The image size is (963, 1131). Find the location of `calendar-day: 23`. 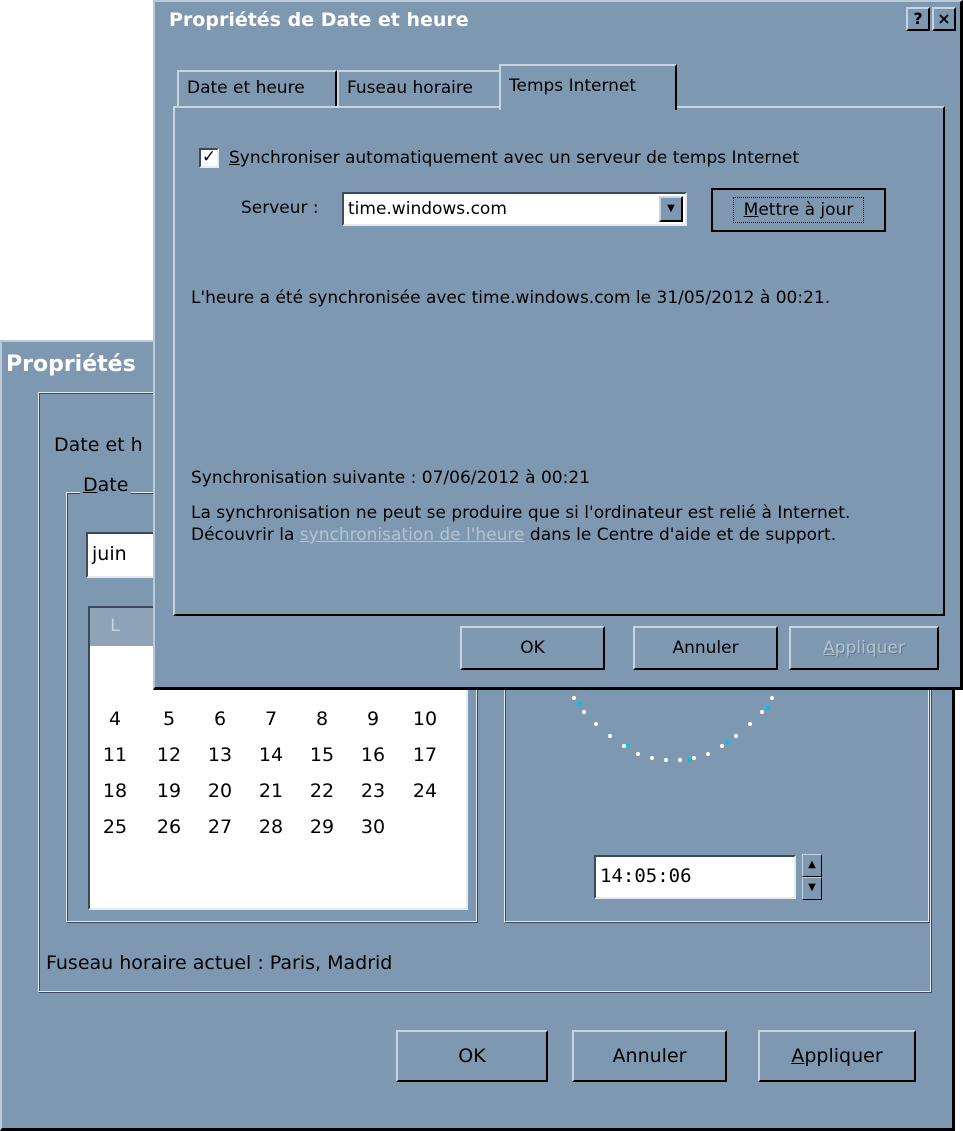

calendar-day: 23 is located at coordinates (373, 791).